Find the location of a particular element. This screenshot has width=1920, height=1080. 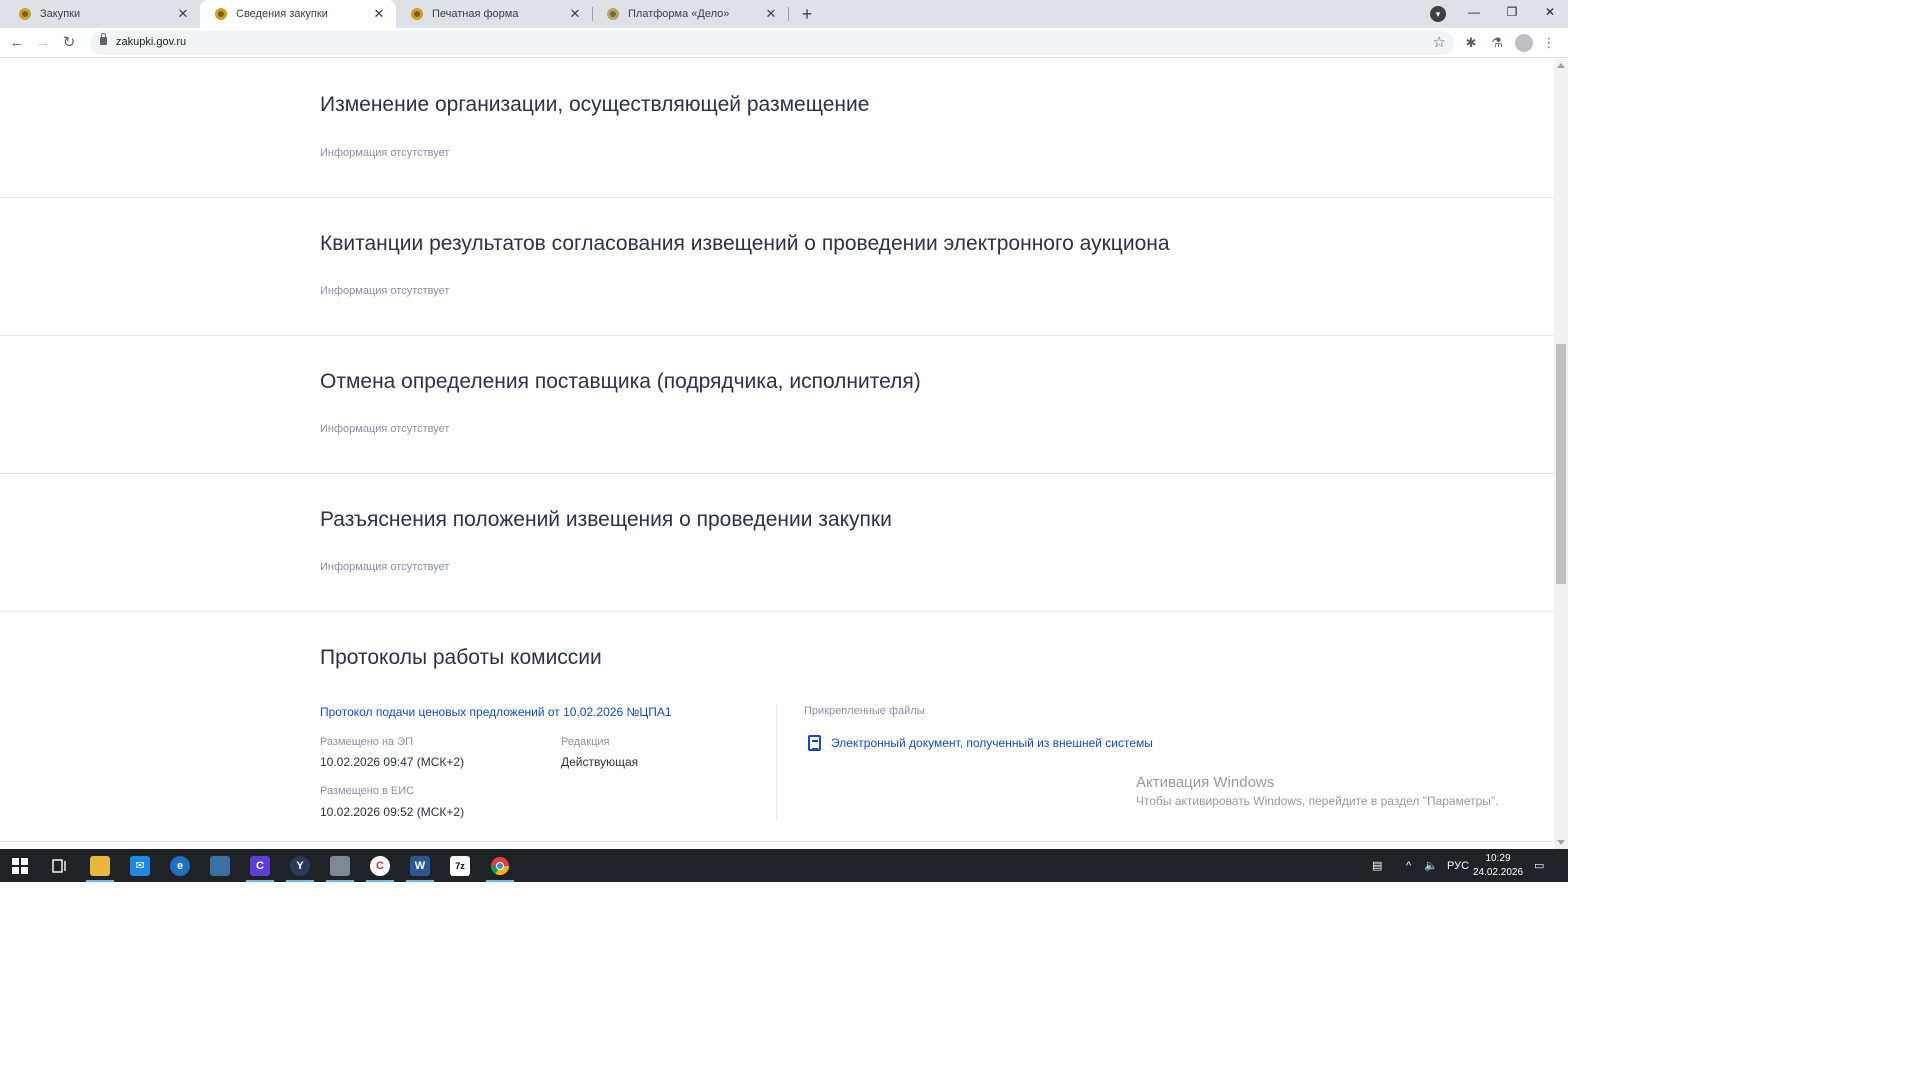

document-icon is located at coordinates (814, 743).